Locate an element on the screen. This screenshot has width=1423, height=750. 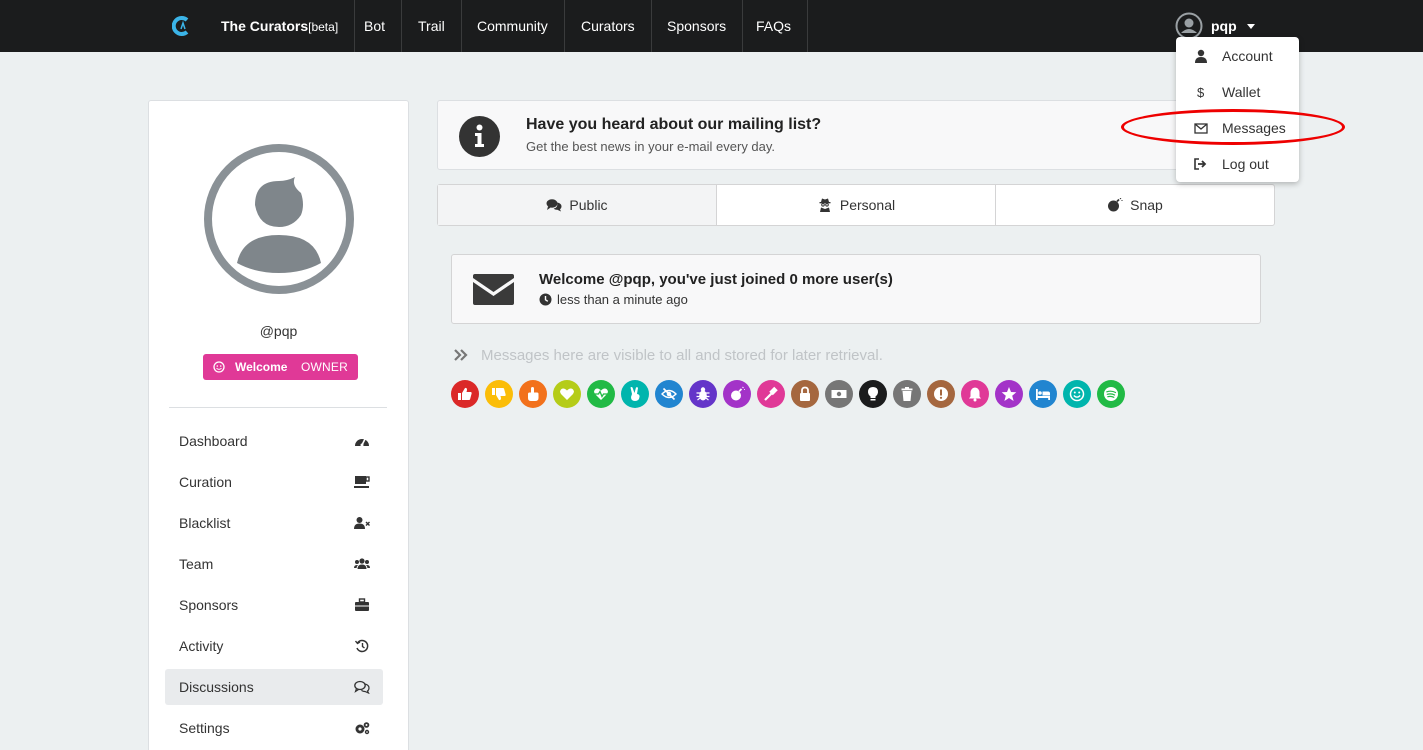
dropdown-item-messages: Messages is located at coordinates (1237, 128).